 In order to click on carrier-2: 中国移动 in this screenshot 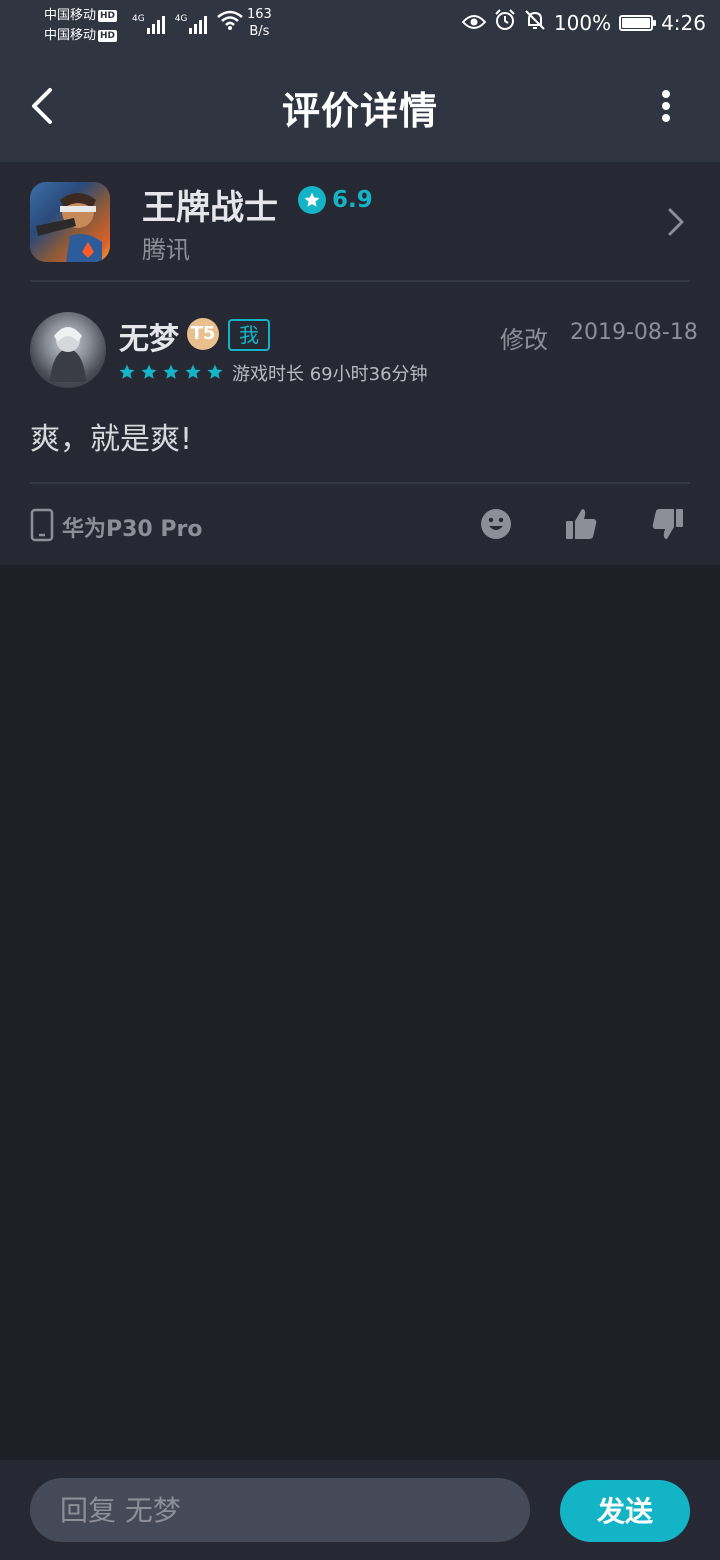, I will do `click(70, 35)`.